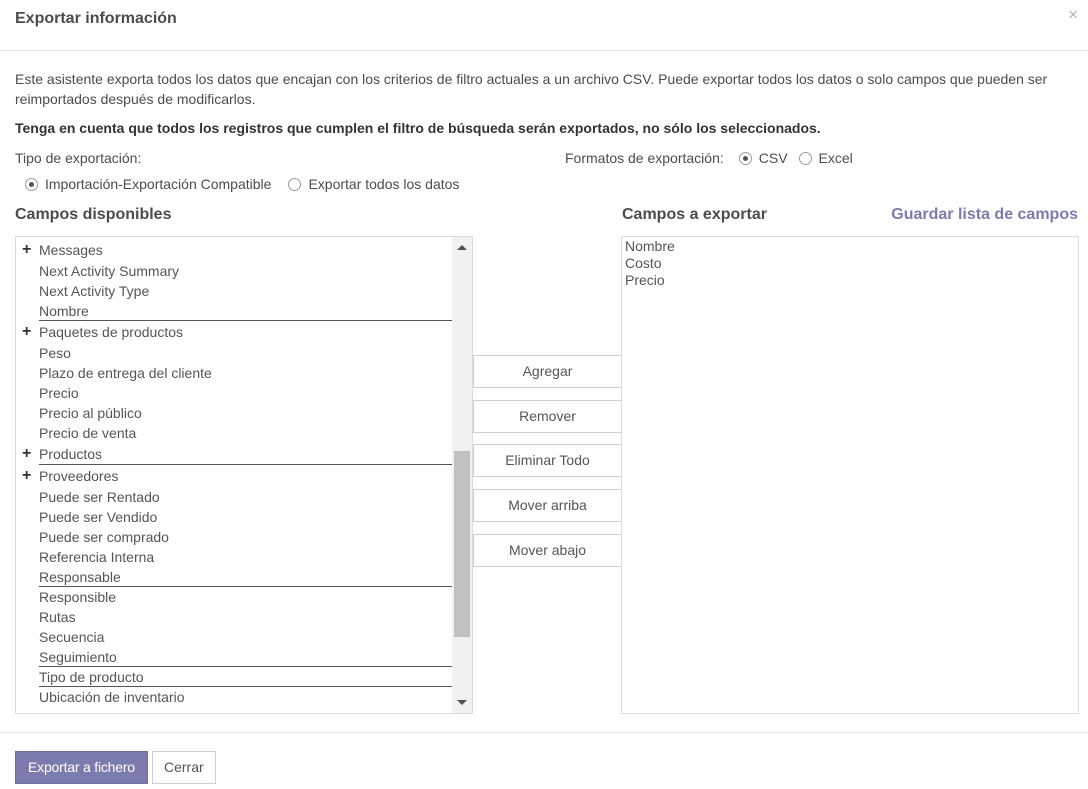 The height and width of the screenshot is (789, 1088). What do you see at coordinates (745, 158) in the screenshot?
I see `radio-csv` at bounding box center [745, 158].